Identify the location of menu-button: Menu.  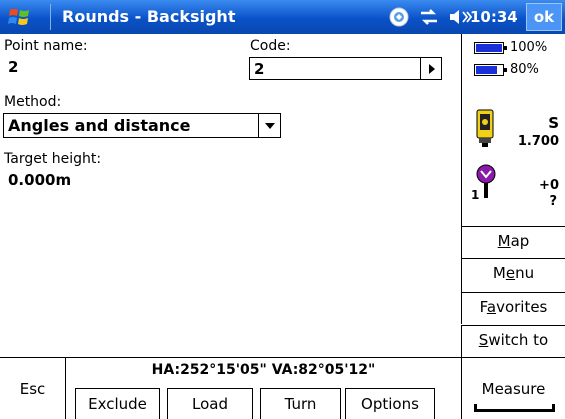
(513, 273).